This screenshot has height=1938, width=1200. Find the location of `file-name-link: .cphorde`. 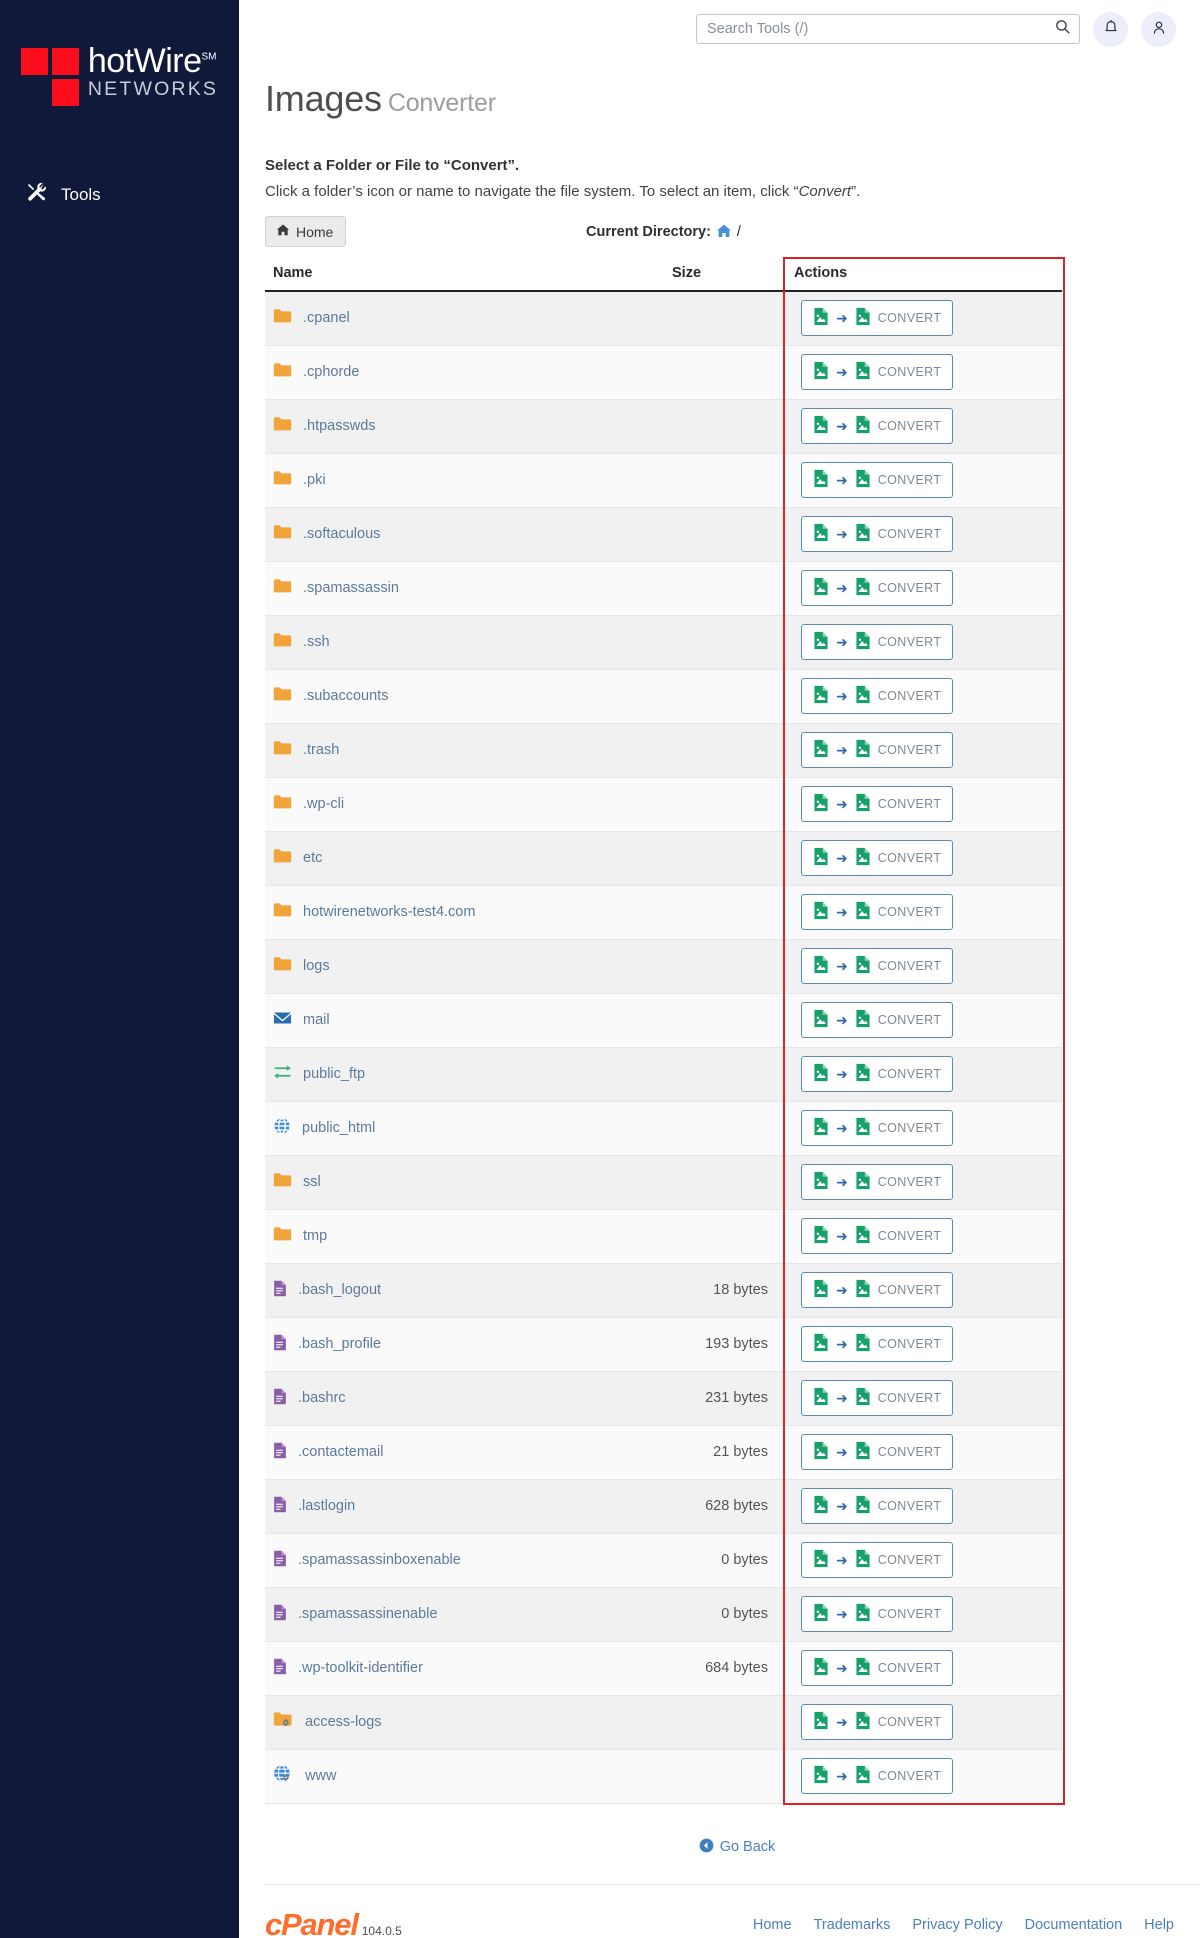

file-name-link: .cphorde is located at coordinates (331, 372).